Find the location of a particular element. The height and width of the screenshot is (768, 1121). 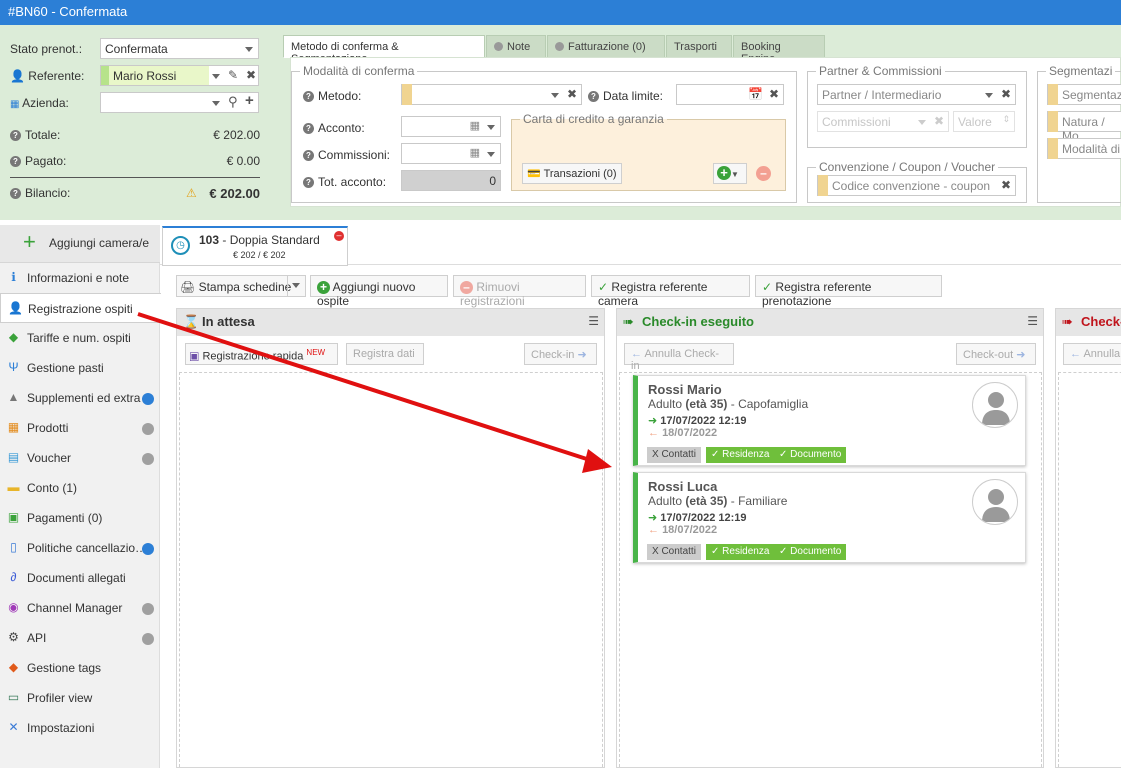

sidebar-item-label: Informazioni e note is located at coordinates (78, 278).